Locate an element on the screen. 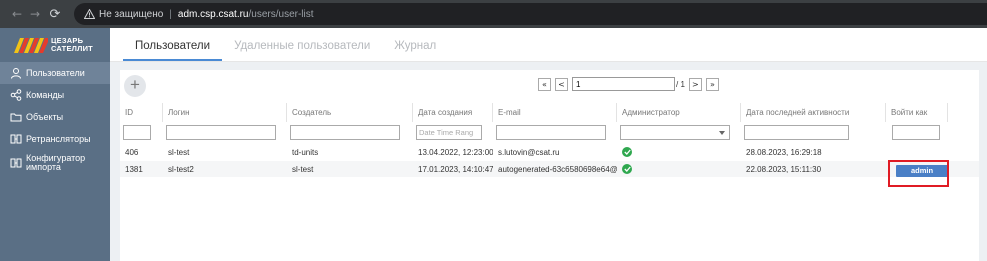 This screenshot has width=987, height=261. url-host: adm.csp.csat.ru is located at coordinates (213, 14).